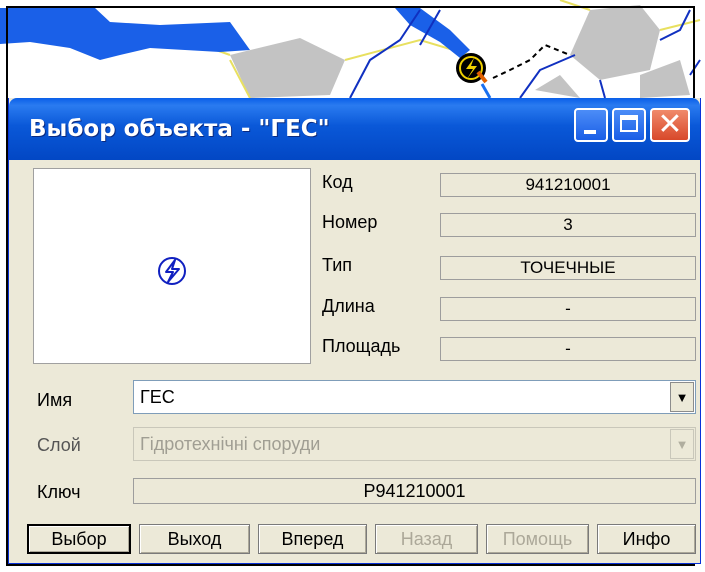 This screenshot has width=705, height=572. What do you see at coordinates (157, 397) in the screenshot?
I see `name-value: ГЕС` at bounding box center [157, 397].